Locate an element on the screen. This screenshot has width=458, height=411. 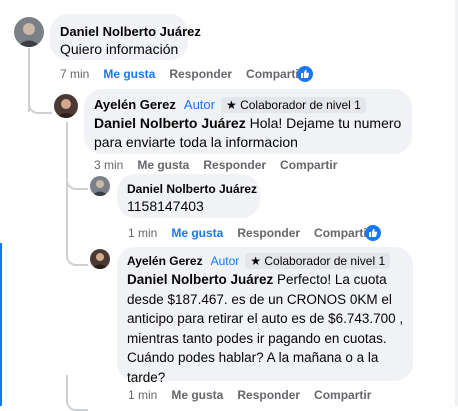
comment-text: 1158147403 is located at coordinates (165, 206).